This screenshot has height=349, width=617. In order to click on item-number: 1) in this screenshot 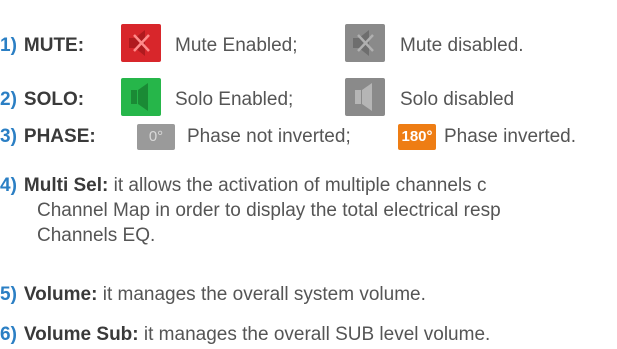, I will do `click(8, 45)`.